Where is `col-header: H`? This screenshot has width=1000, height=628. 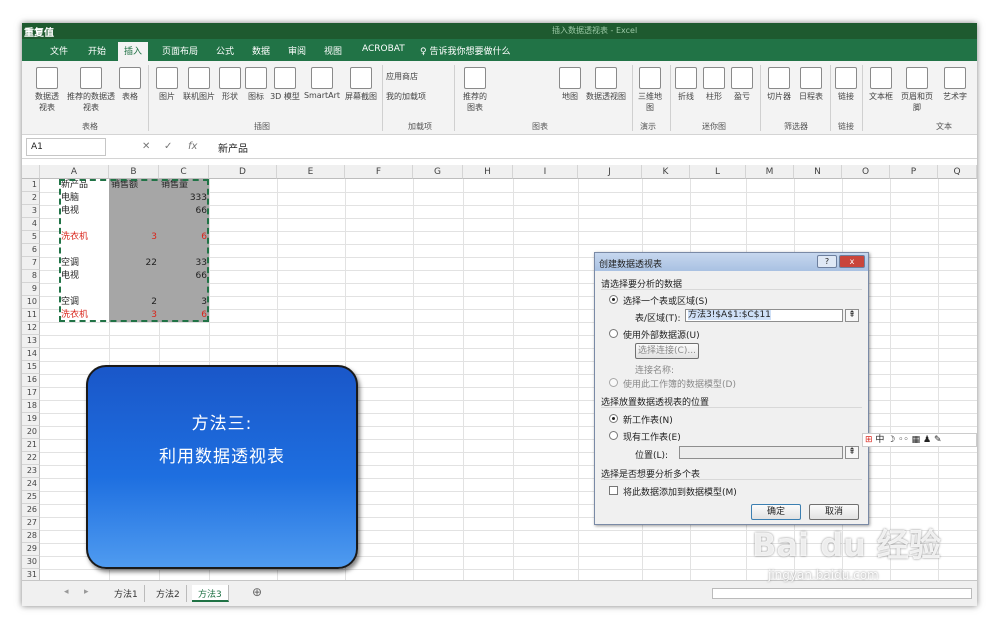
col-header: H is located at coordinates (488, 172).